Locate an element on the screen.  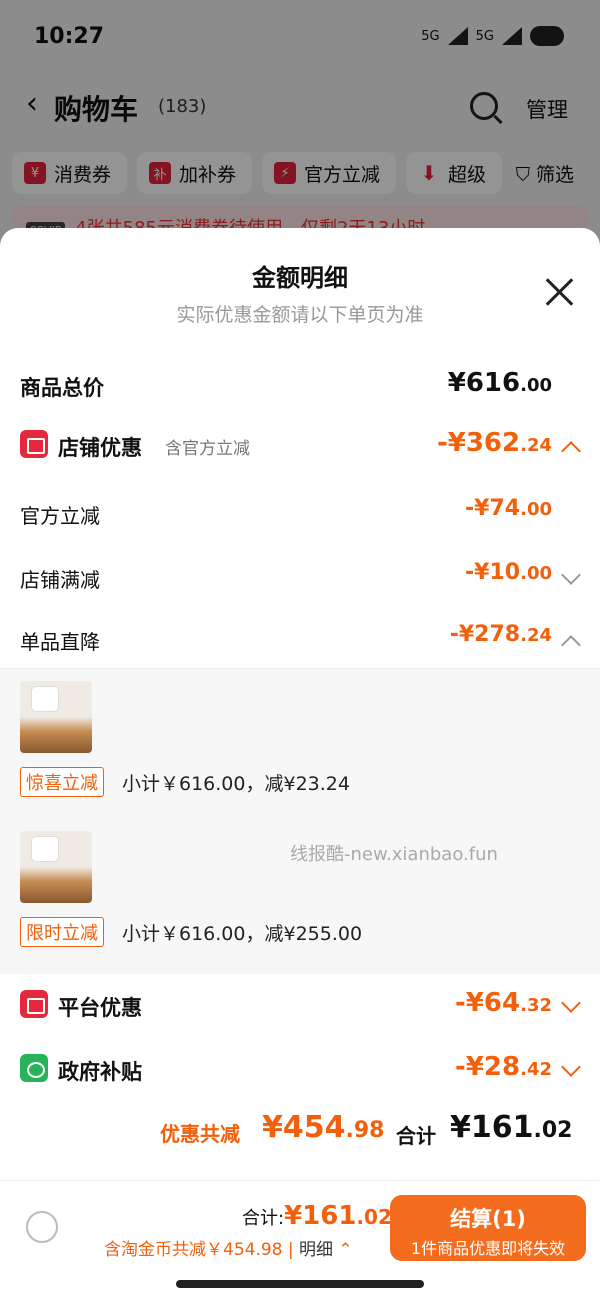
saved-label: 优惠共减 is located at coordinates (200, 1134).